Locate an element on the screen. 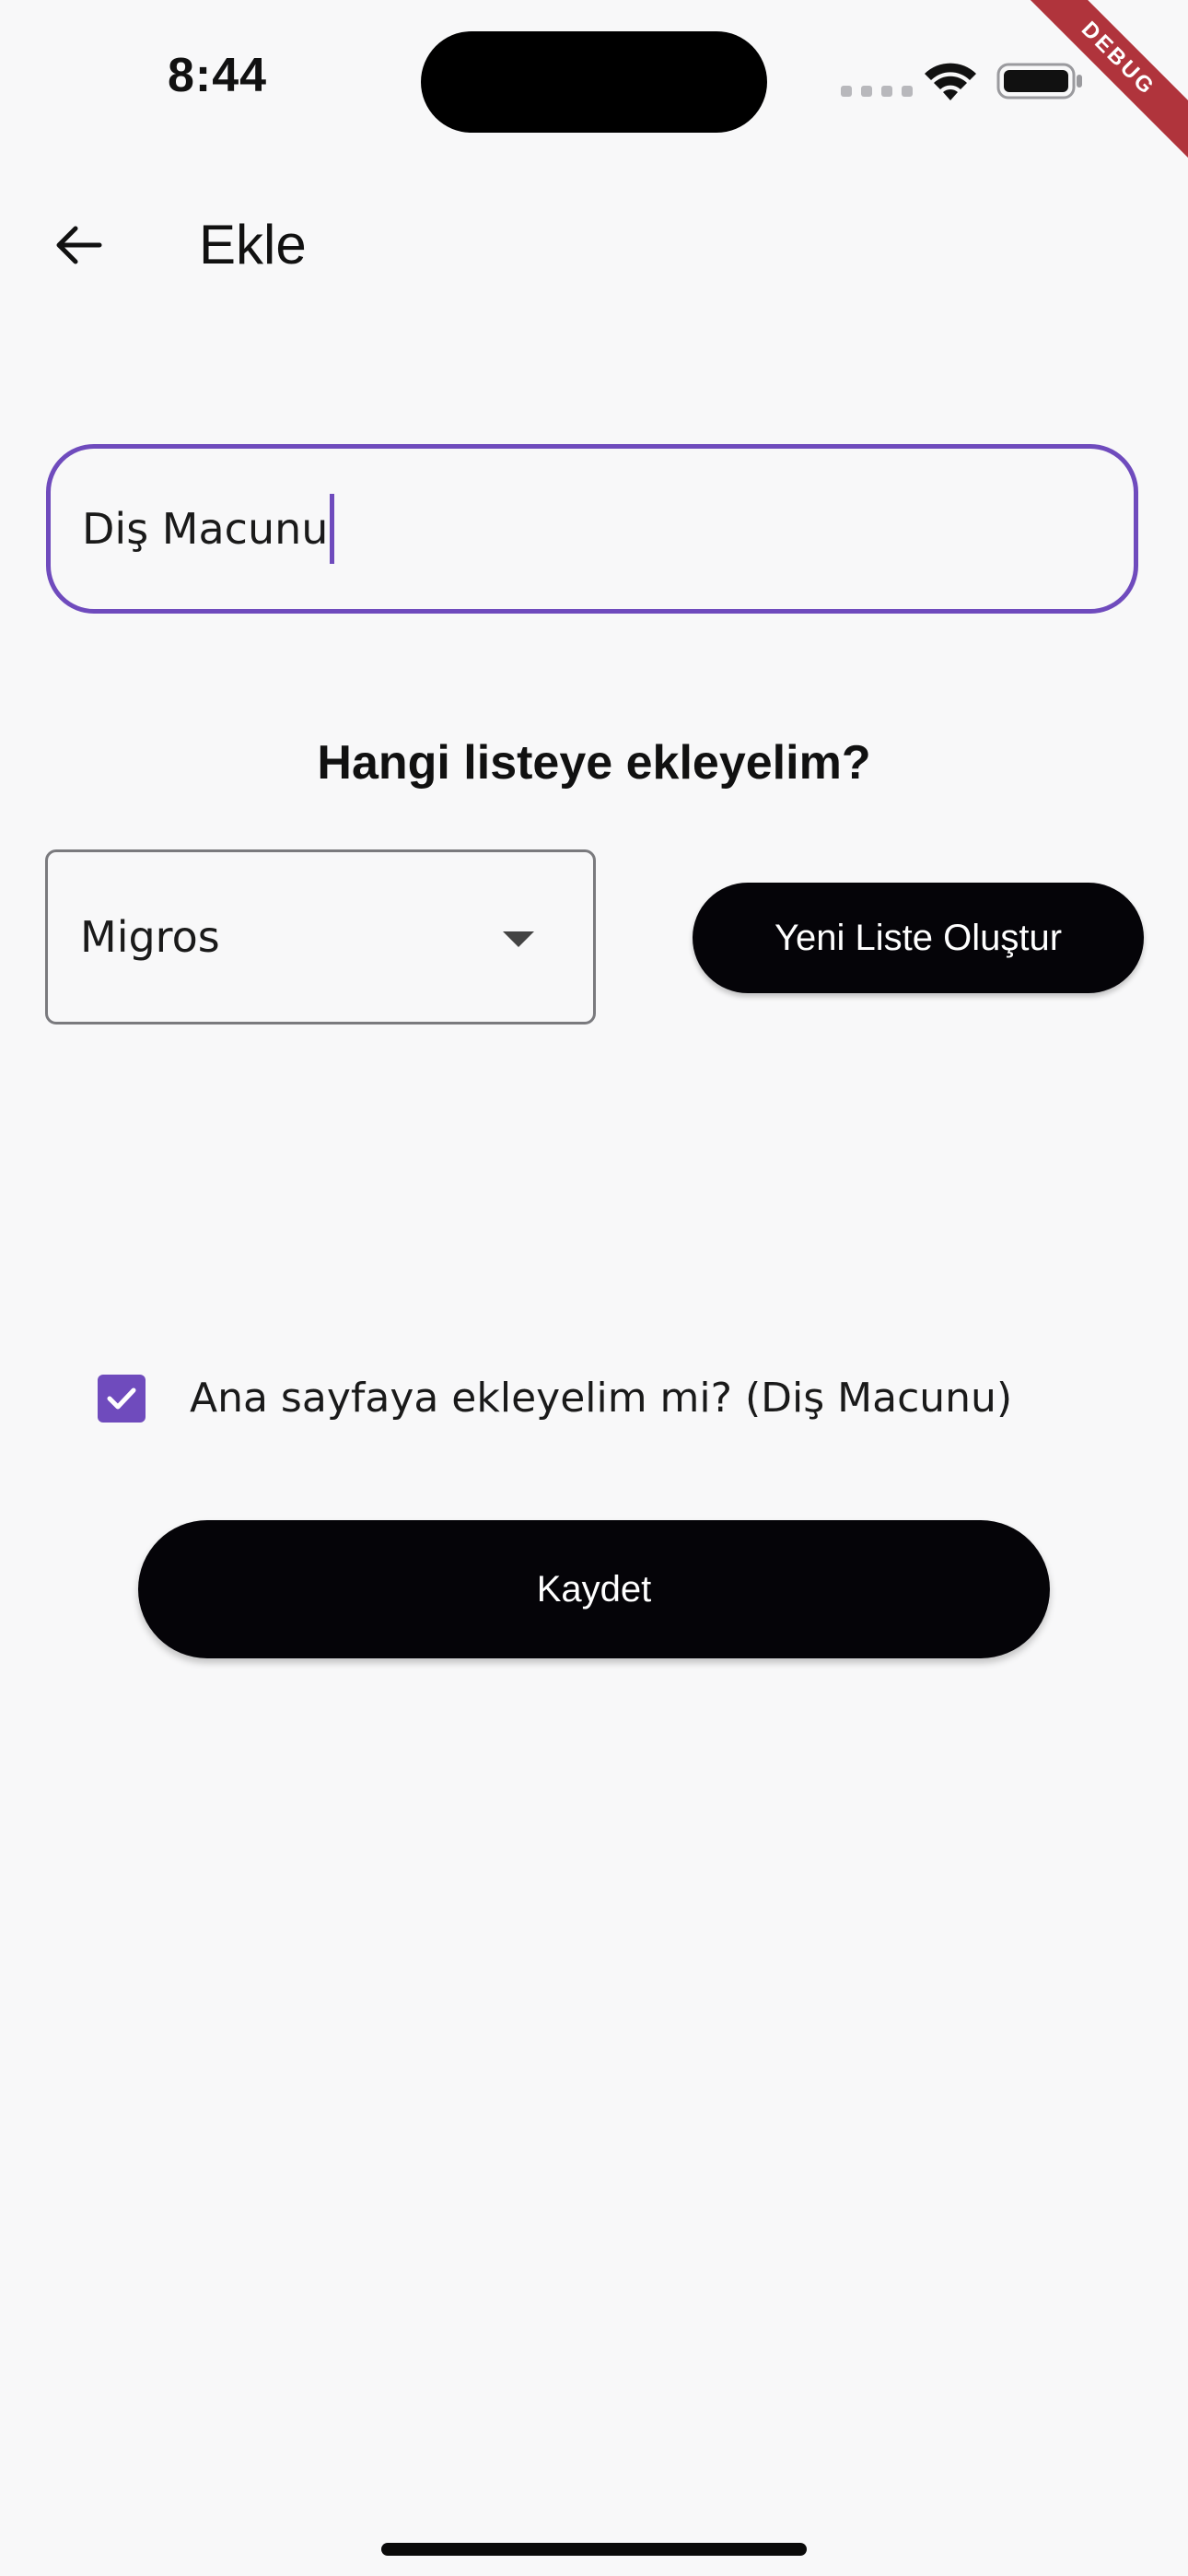 The width and height of the screenshot is (1188, 2576). text-cursor is located at coordinates (332, 529).